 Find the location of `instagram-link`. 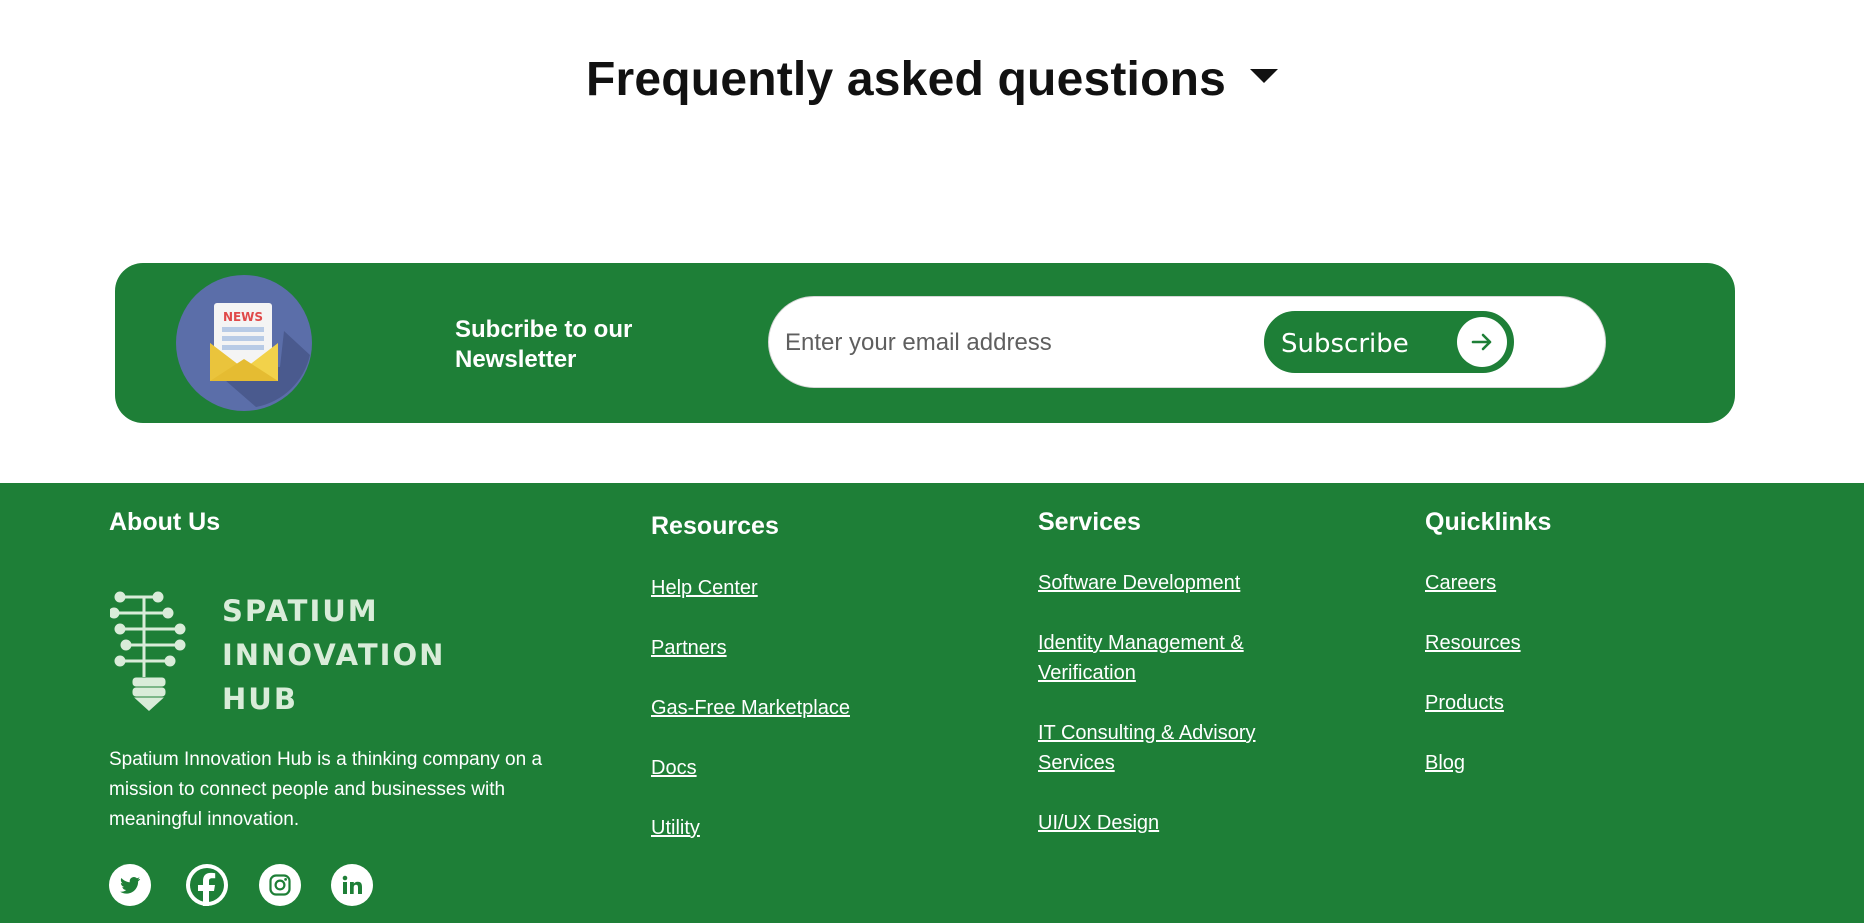

instagram-link is located at coordinates (280, 885).